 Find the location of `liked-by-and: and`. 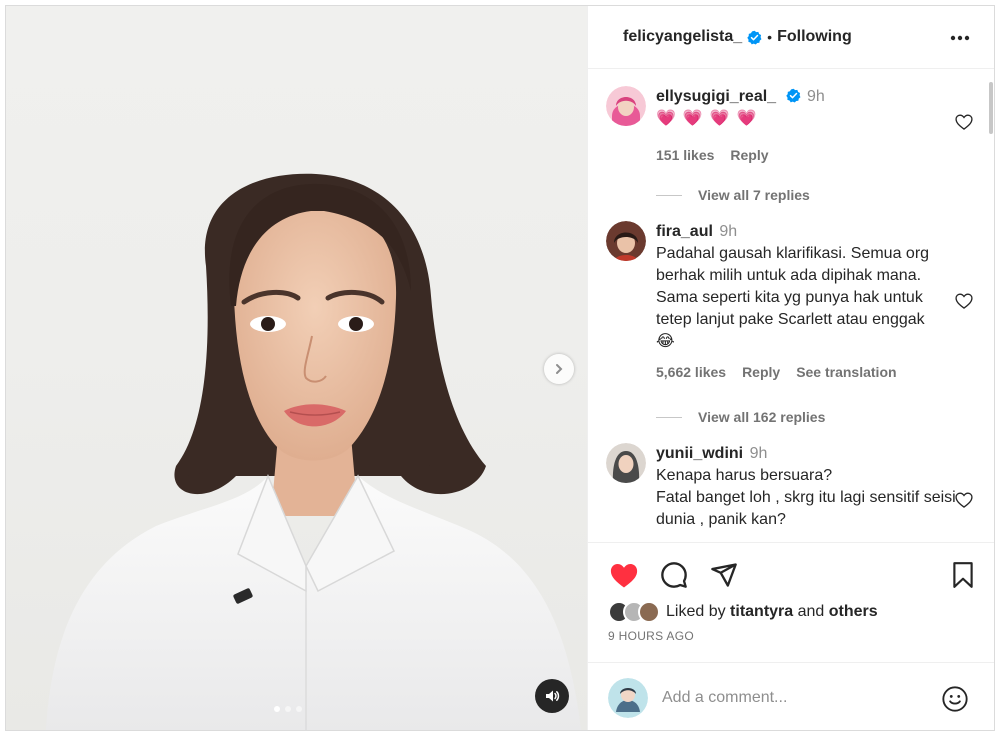

liked-by-and: and is located at coordinates (811, 611).